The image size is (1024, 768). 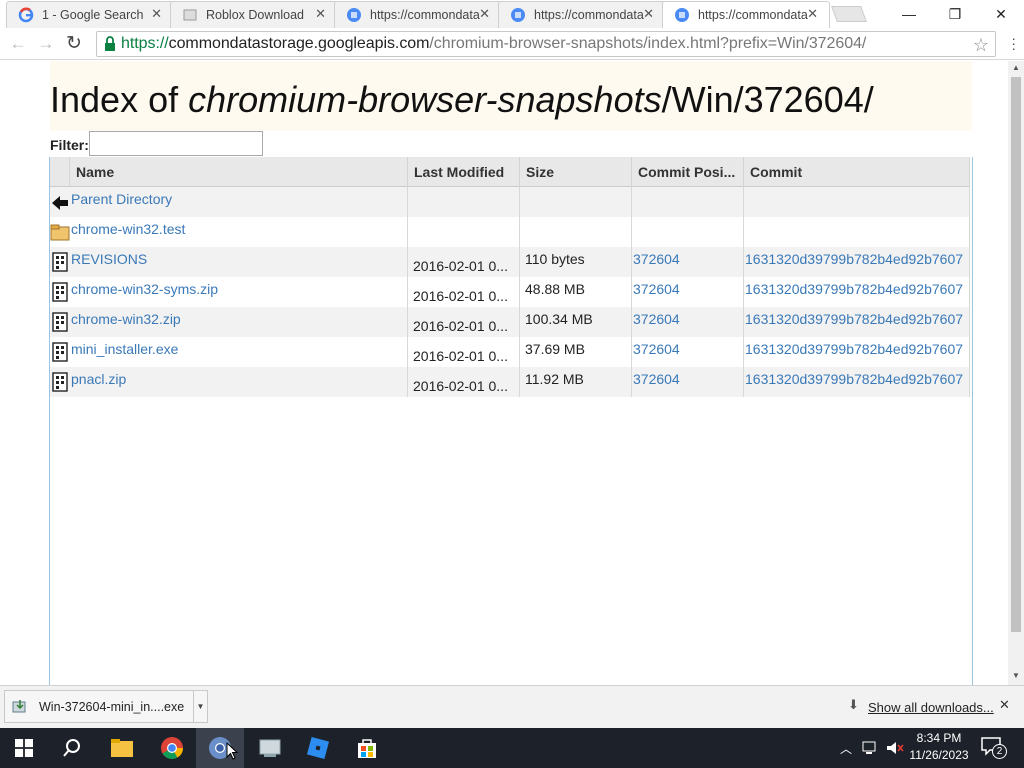 I want to click on chrome-icon, so click(x=172, y=748).